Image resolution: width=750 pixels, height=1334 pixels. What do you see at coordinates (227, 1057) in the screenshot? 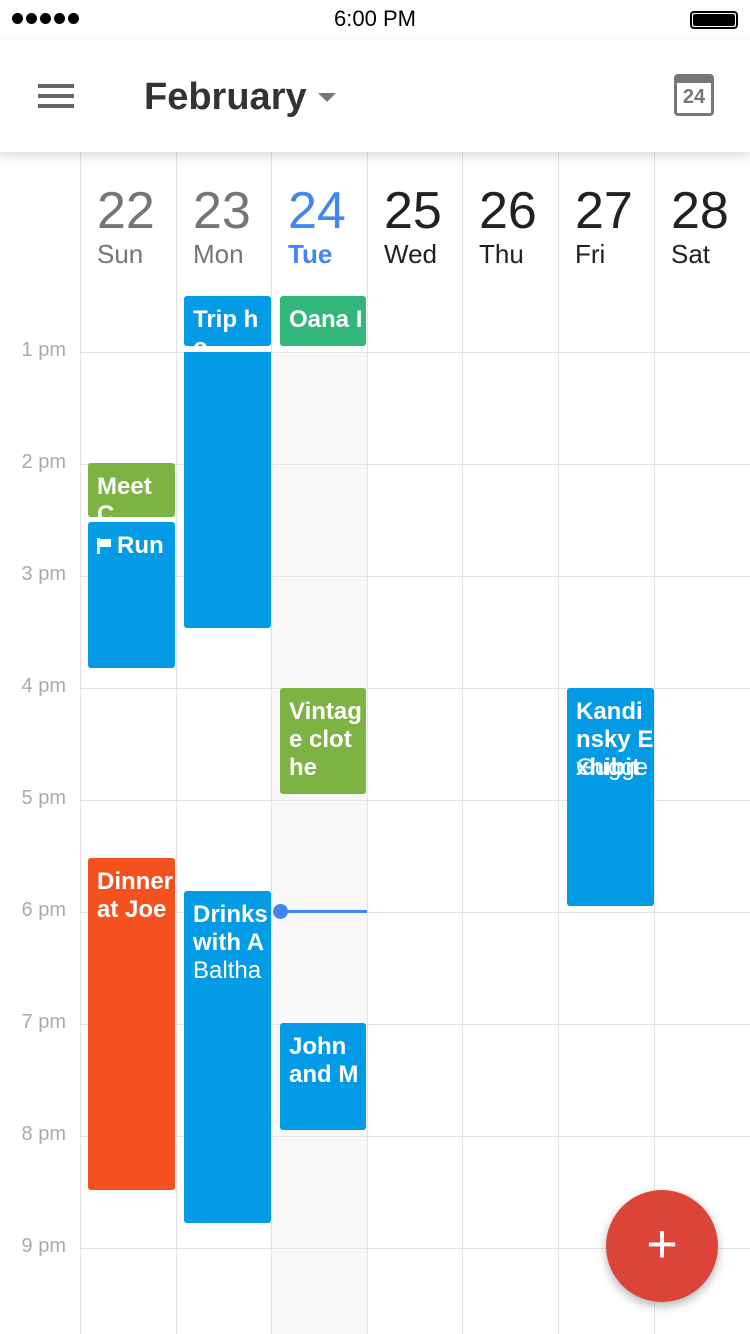
I see `event-card: Drinks with A Baltha` at bounding box center [227, 1057].